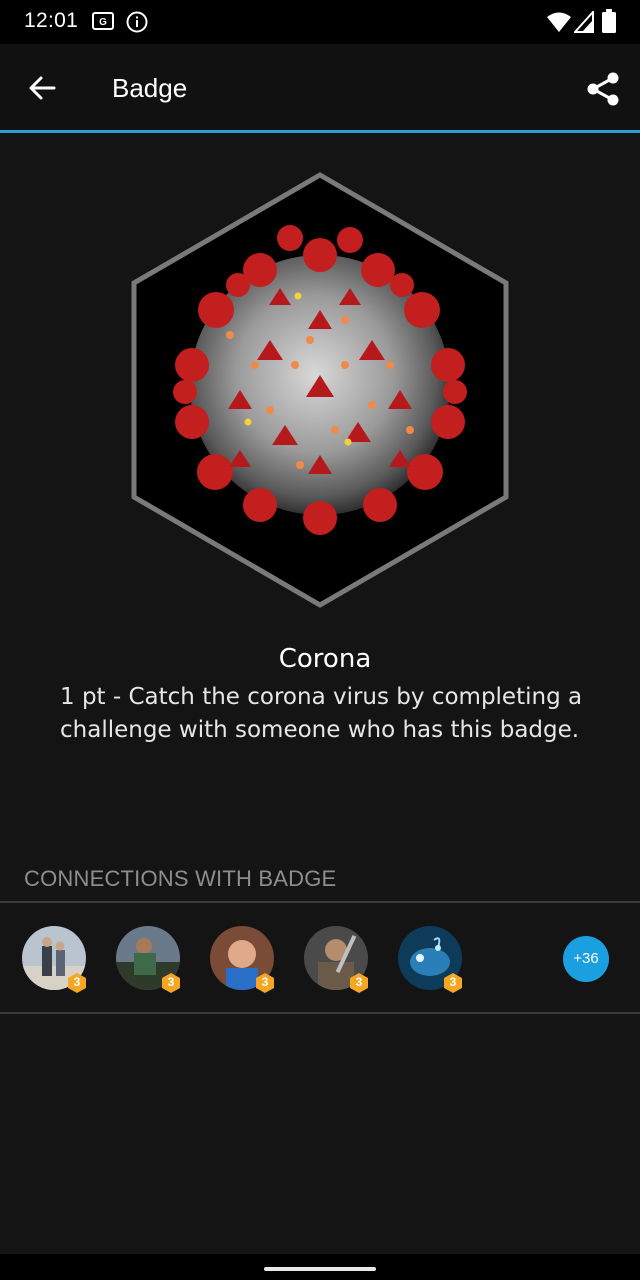 The width and height of the screenshot is (640, 1280). I want to click on section-divider-bottom, so click(320, 1013).